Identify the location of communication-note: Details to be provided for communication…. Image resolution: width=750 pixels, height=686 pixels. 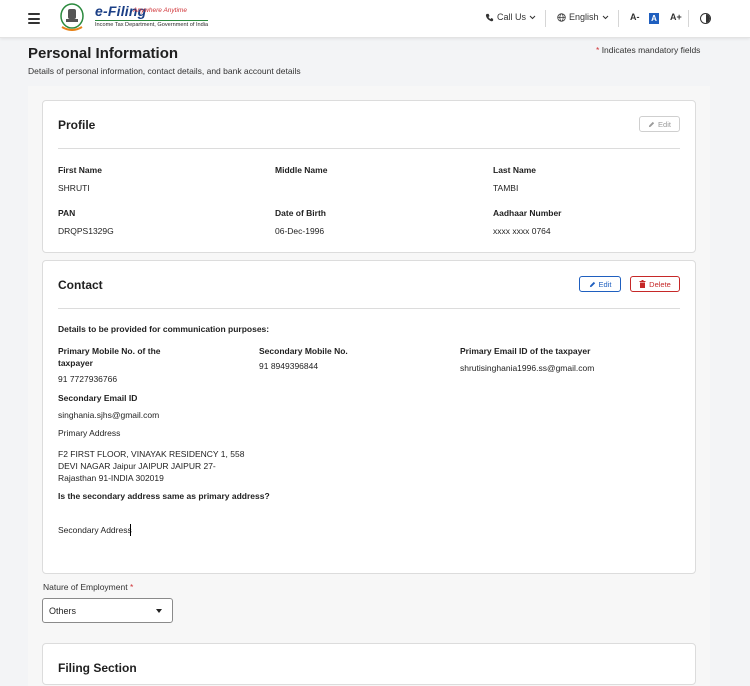
(164, 329).